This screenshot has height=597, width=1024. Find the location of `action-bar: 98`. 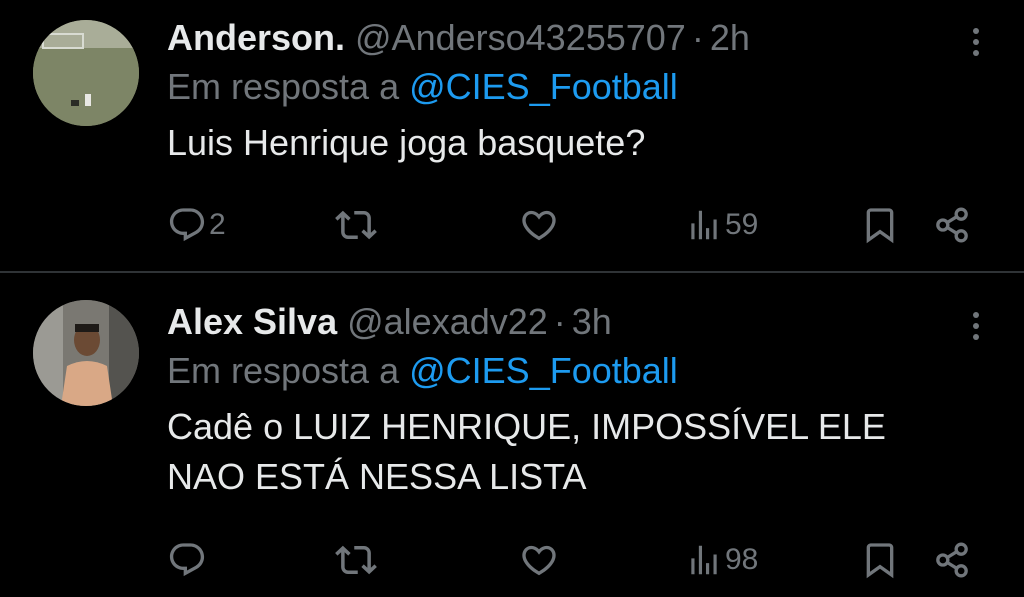

action-bar: 98 is located at coordinates (582, 560).